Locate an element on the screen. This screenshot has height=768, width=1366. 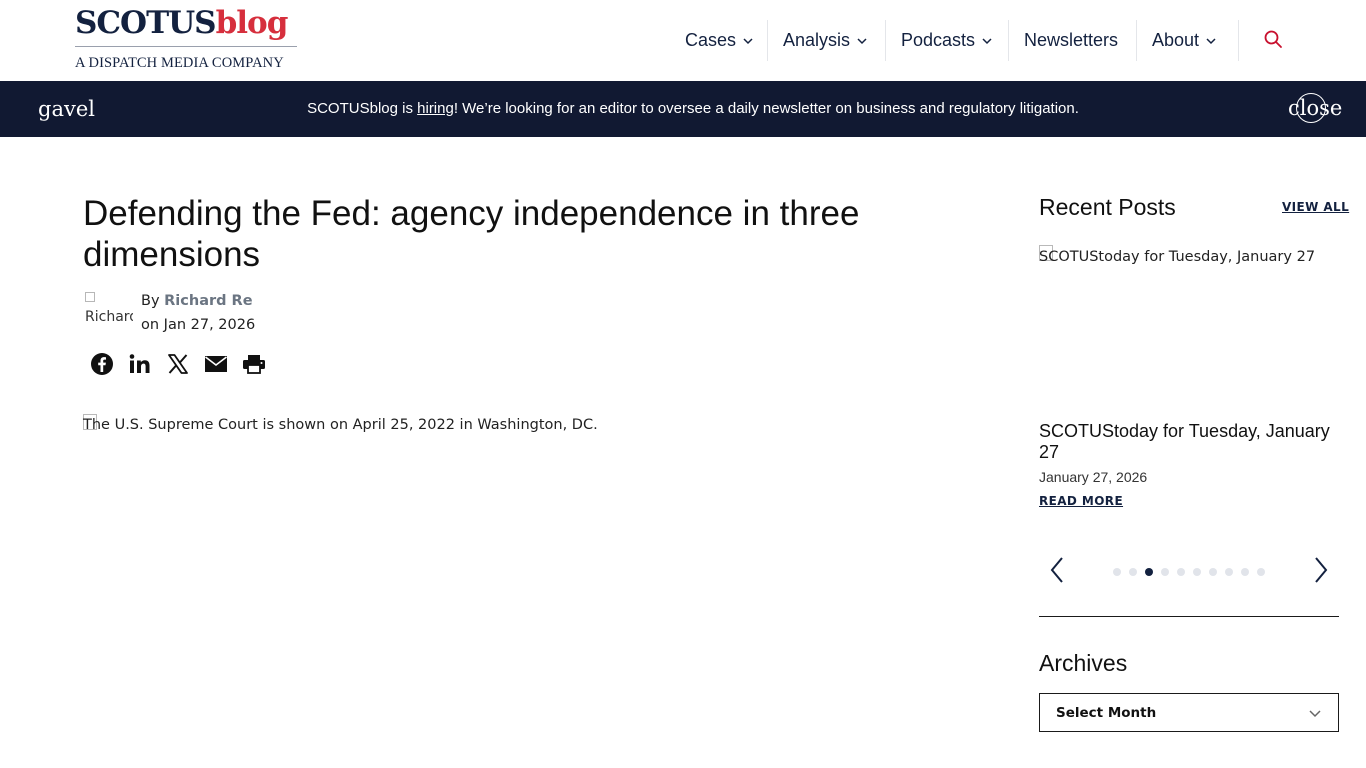
nav-analysis: Analysis is located at coordinates (825, 40).